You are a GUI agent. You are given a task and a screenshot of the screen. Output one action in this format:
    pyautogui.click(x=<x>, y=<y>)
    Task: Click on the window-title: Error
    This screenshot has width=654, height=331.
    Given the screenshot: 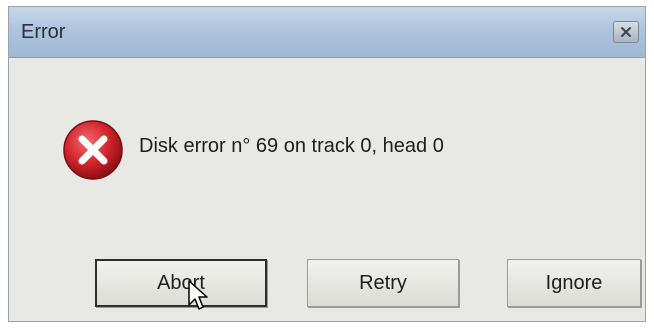 What is the action you would take?
    pyautogui.click(x=43, y=32)
    